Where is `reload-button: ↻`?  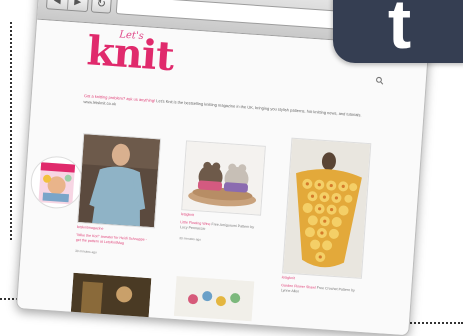 reload-button: ↻ is located at coordinates (101, 7).